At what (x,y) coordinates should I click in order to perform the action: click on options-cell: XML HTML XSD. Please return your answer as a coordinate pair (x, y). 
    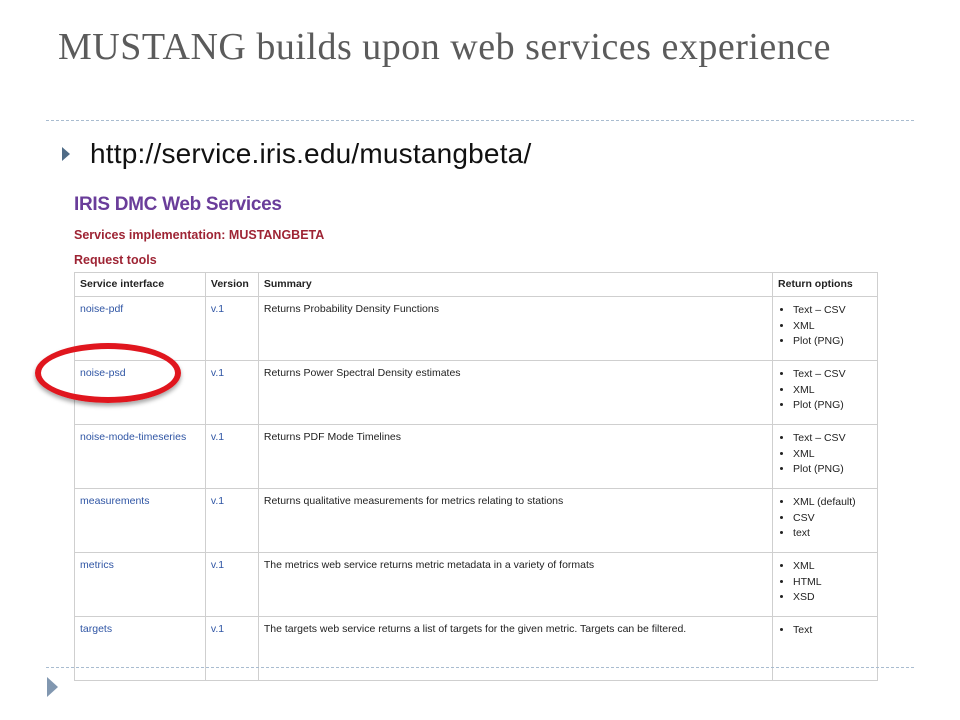
    Looking at the image, I should click on (825, 584).